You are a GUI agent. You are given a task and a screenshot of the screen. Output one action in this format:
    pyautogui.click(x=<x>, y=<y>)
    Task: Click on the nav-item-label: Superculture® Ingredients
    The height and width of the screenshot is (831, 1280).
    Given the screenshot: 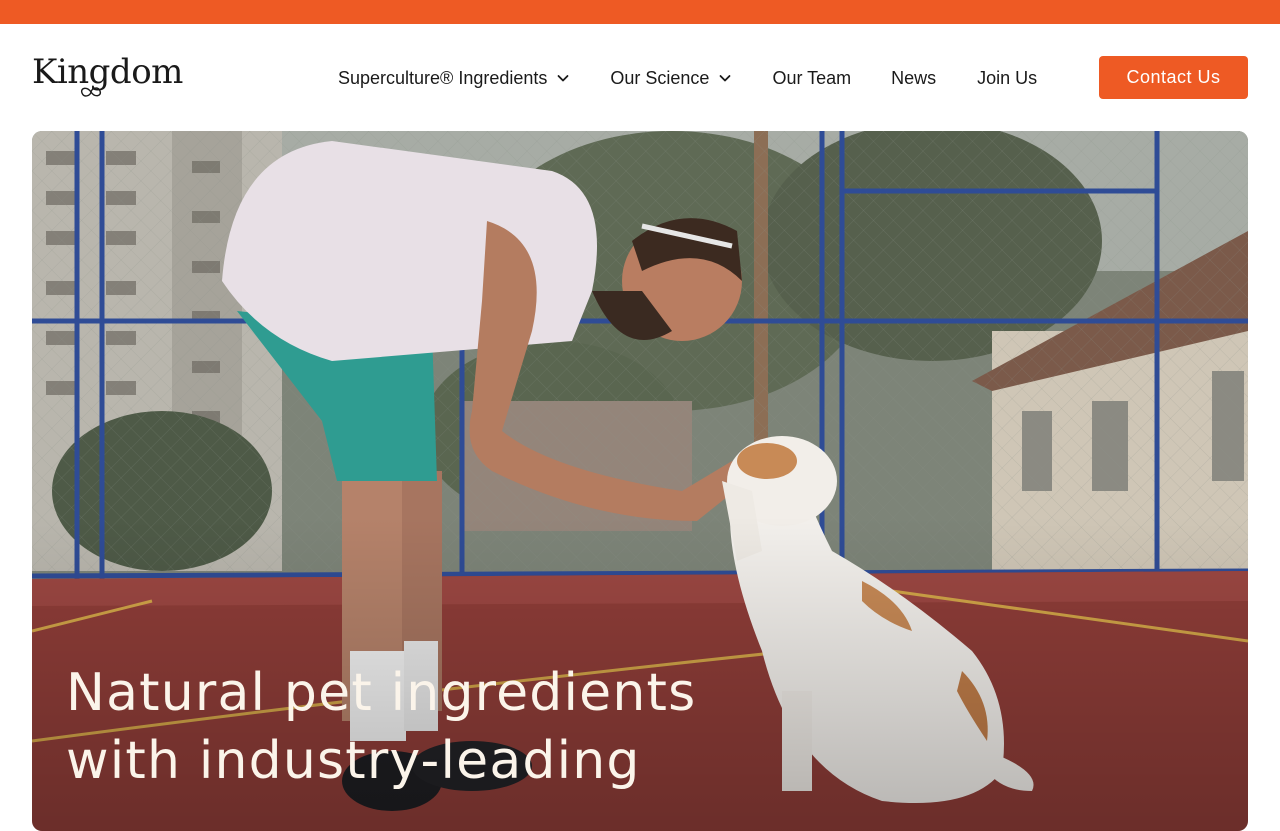 What is the action you would take?
    pyautogui.click(x=443, y=77)
    